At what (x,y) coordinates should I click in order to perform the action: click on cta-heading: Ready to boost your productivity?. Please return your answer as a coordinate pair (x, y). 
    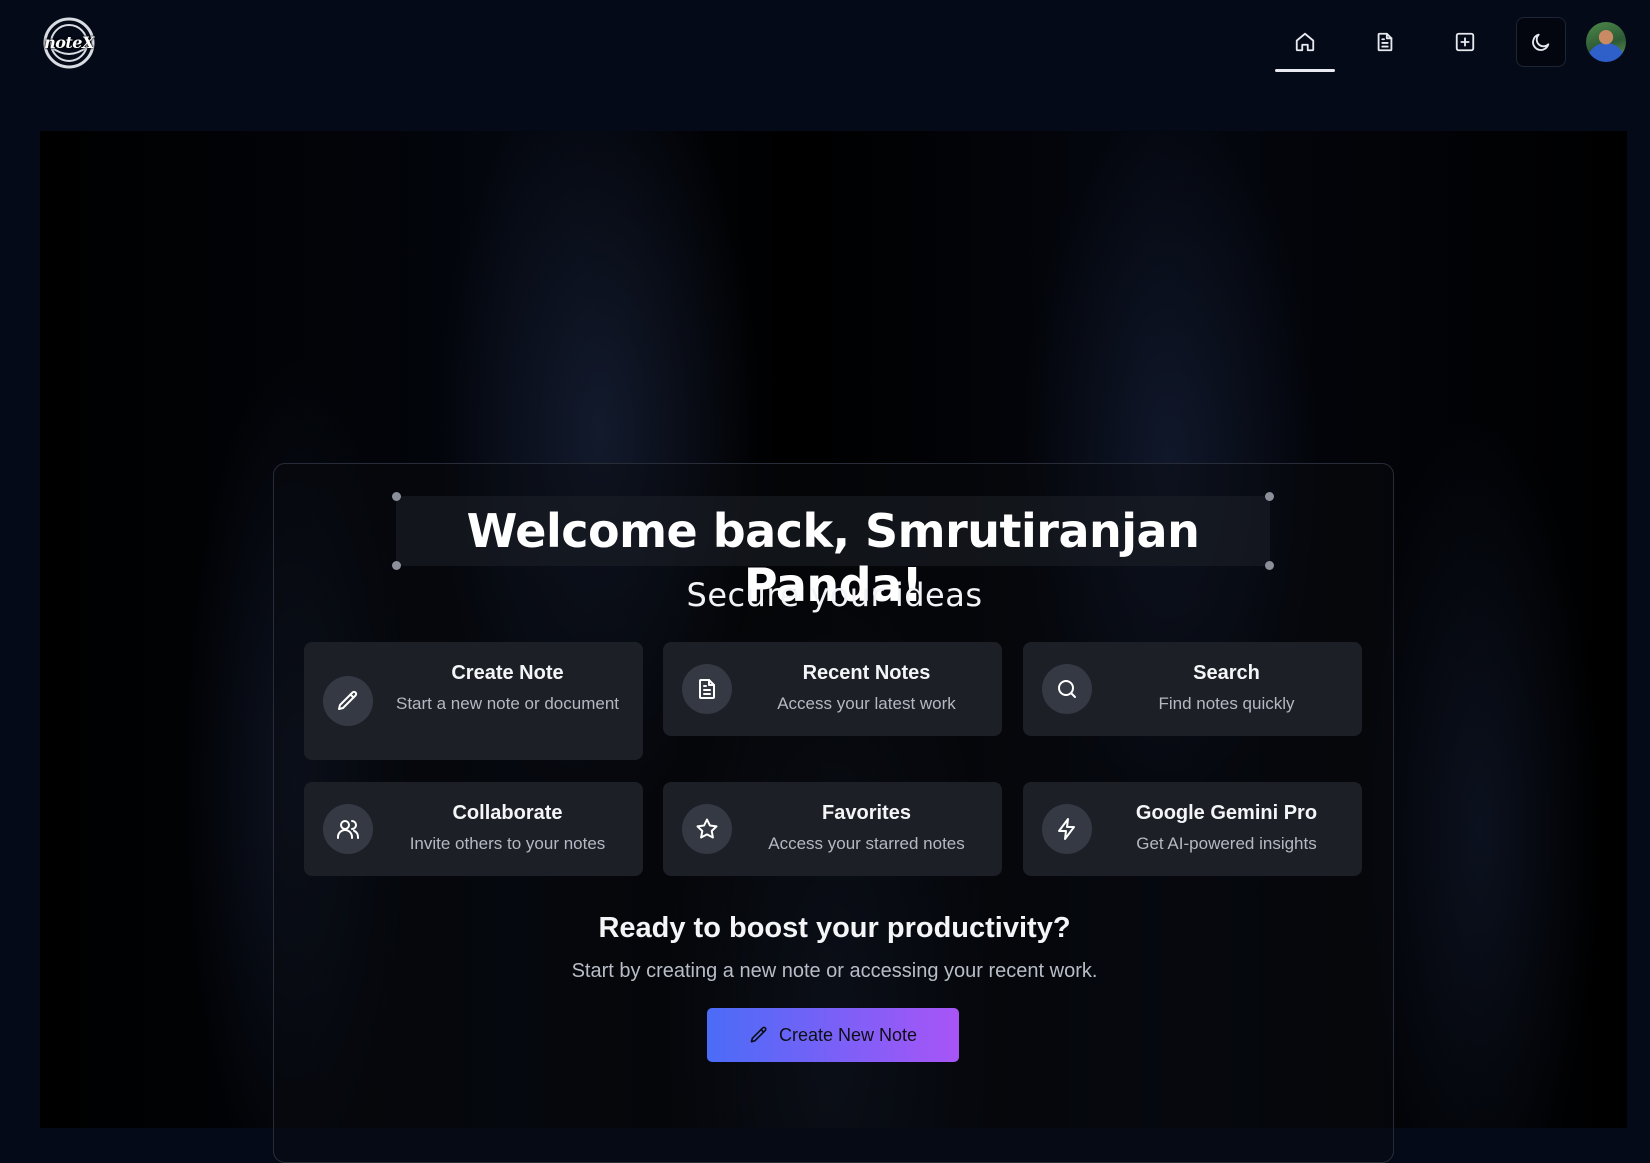
    Looking at the image, I should click on (834, 928).